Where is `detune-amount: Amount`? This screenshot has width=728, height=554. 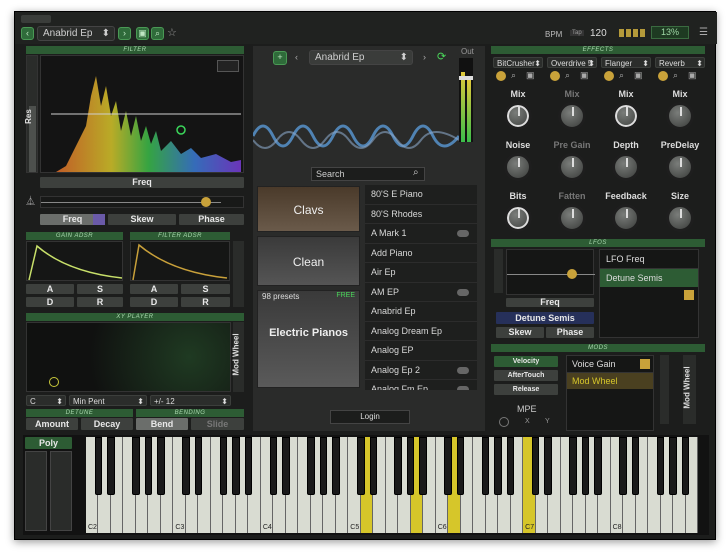 detune-amount: Amount is located at coordinates (52, 424).